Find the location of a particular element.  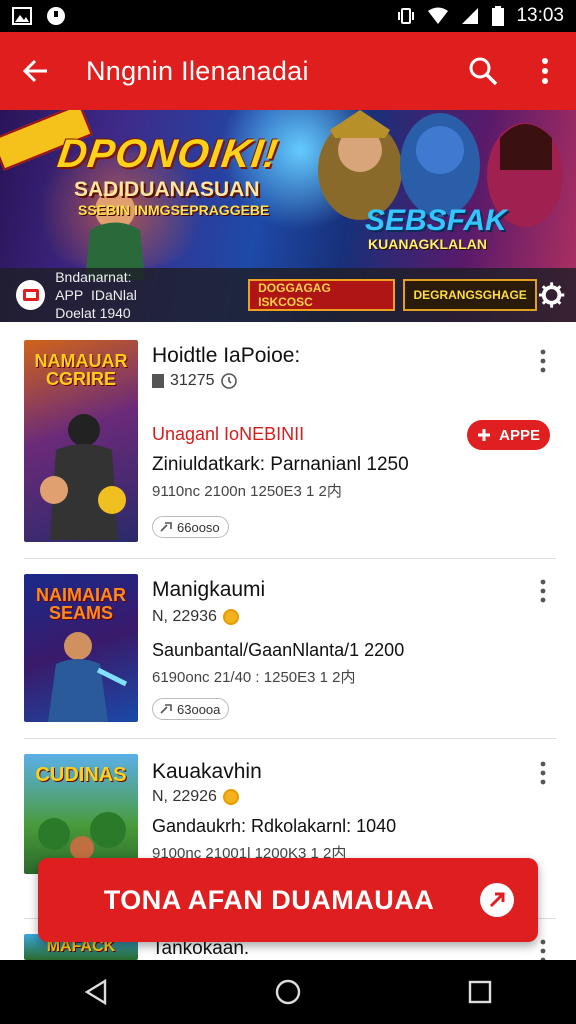

signal-icon is located at coordinates (470, 16).